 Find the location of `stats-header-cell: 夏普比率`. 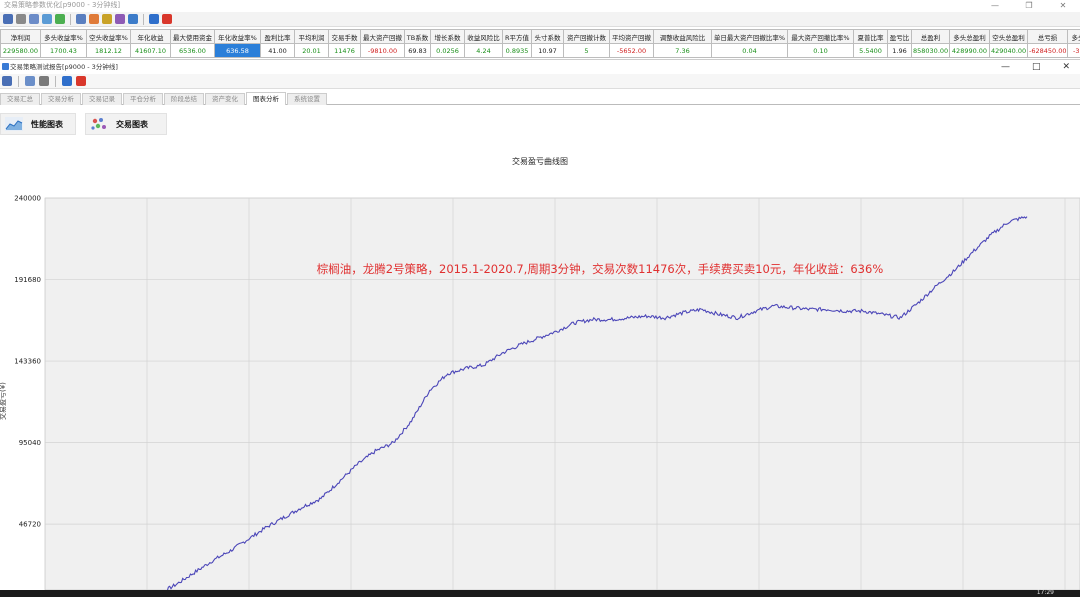

stats-header-cell: 夏普比率 is located at coordinates (870, 36).